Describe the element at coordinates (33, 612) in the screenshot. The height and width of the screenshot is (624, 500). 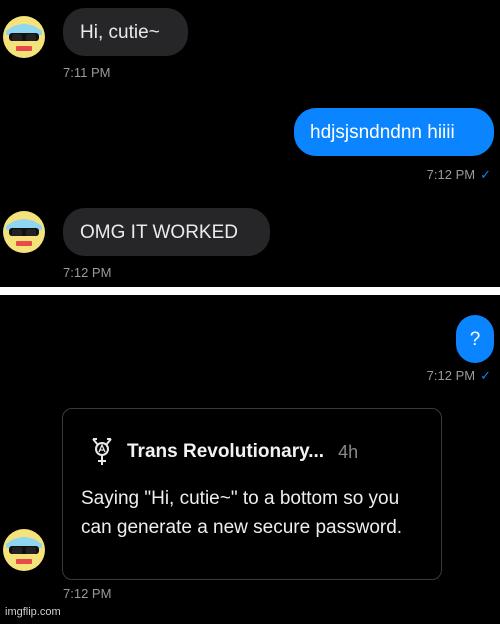
I see `watermark: imgflip.com` at that location.